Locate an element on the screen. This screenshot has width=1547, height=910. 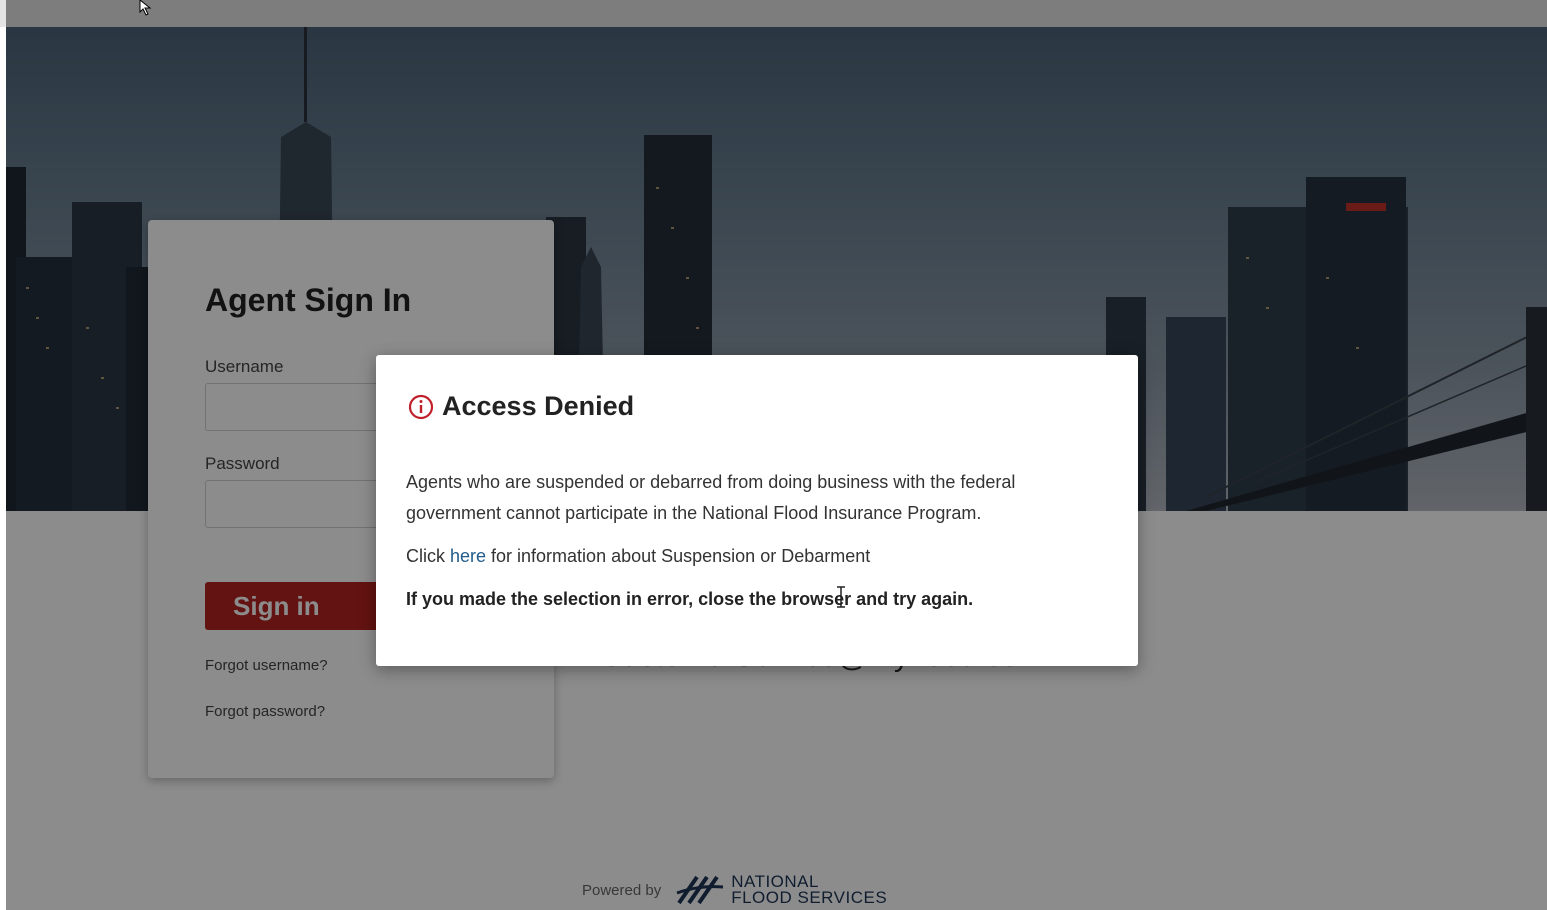
dialog-title: Access Denied is located at coordinates (538, 406).